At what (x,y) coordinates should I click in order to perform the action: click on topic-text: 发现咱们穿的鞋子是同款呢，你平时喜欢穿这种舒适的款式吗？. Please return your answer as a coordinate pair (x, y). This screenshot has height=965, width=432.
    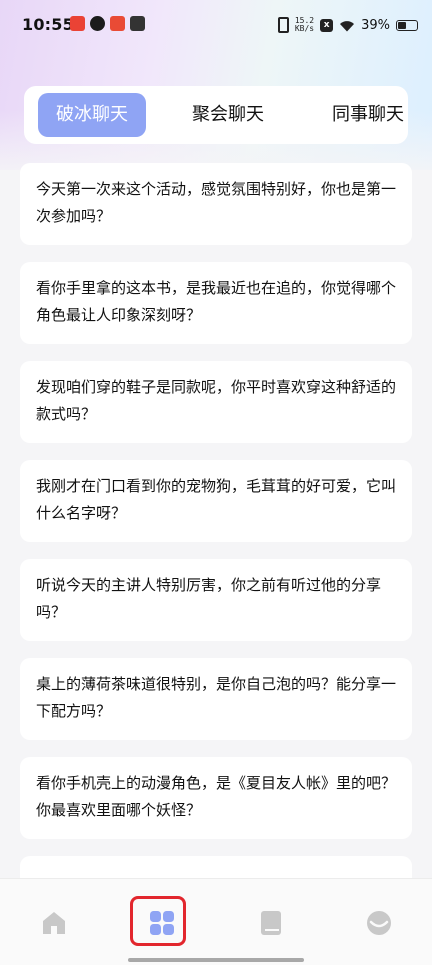
    Looking at the image, I should click on (216, 400).